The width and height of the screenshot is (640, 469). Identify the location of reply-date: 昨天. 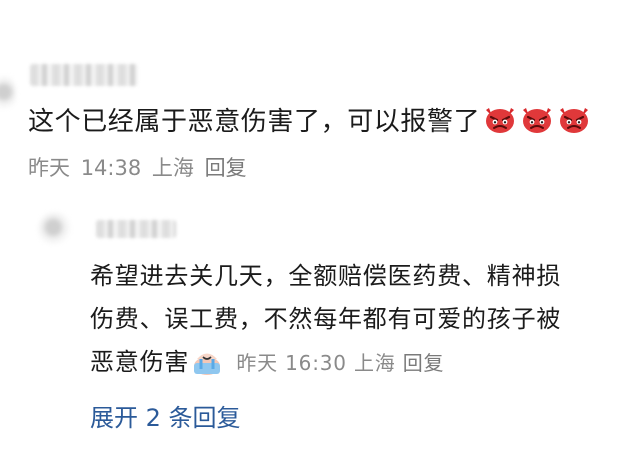
(257, 363).